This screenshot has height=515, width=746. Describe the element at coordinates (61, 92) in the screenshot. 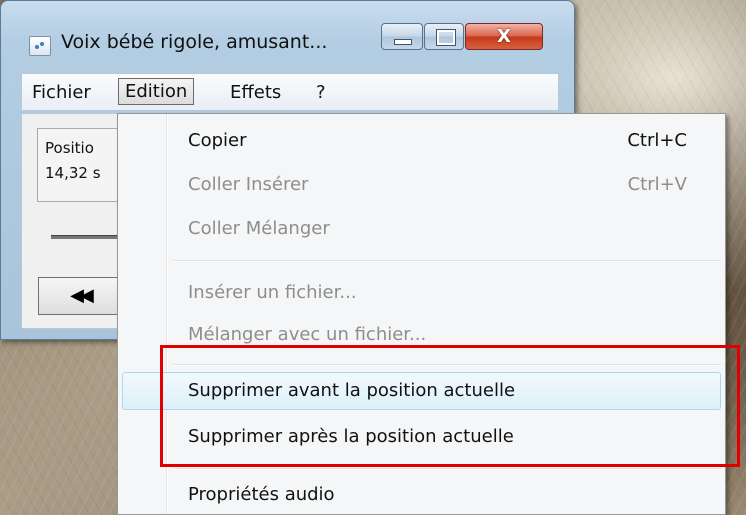

I see `menu-fichier: Fichier` at that location.